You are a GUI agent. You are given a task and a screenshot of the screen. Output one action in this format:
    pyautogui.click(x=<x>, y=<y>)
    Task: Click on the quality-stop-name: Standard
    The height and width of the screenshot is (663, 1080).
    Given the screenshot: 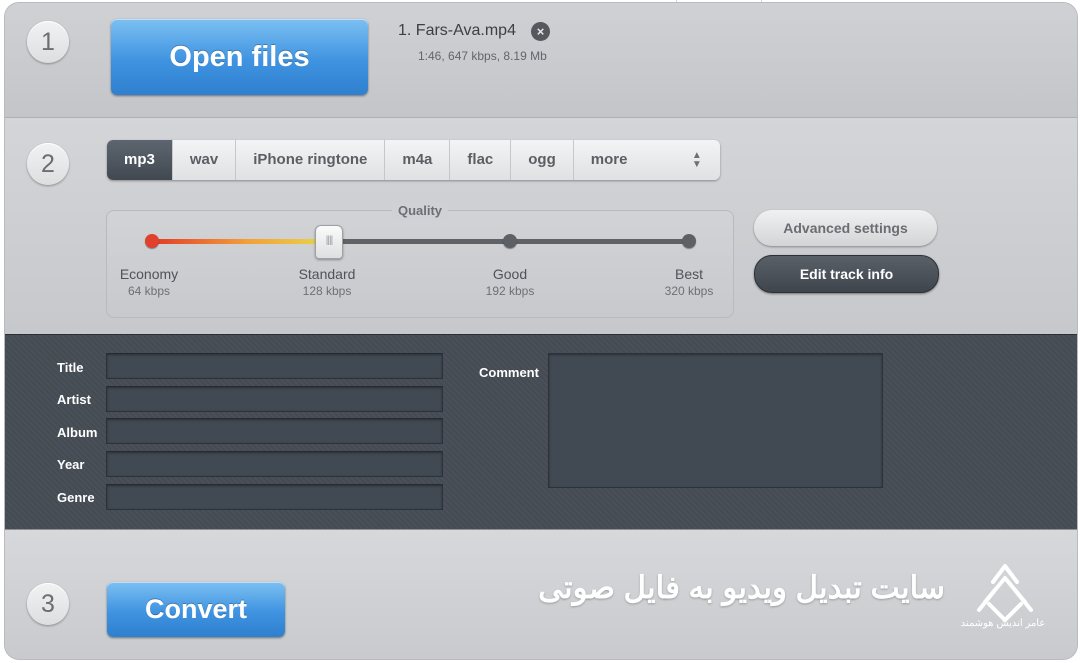 What is the action you would take?
    pyautogui.click(x=327, y=274)
    